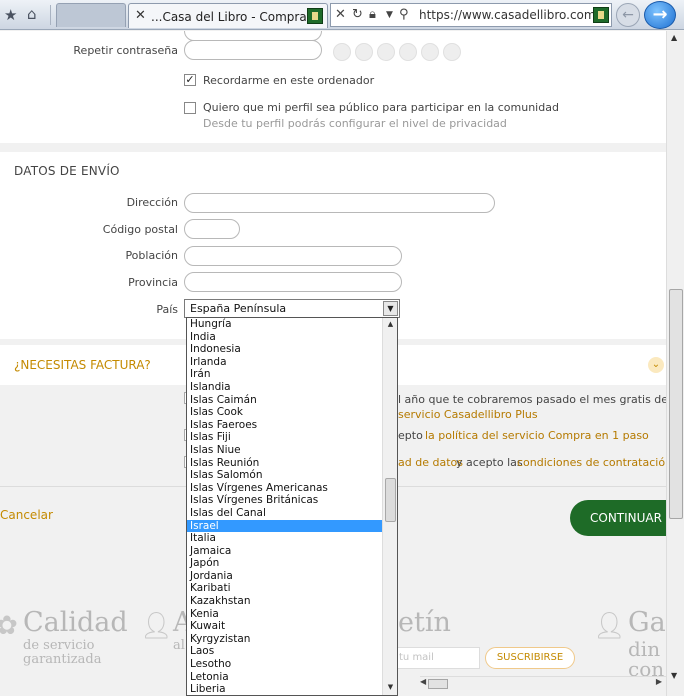  What do you see at coordinates (390, 308) in the screenshot?
I see `select-arrow-icon: ▼` at bounding box center [390, 308].